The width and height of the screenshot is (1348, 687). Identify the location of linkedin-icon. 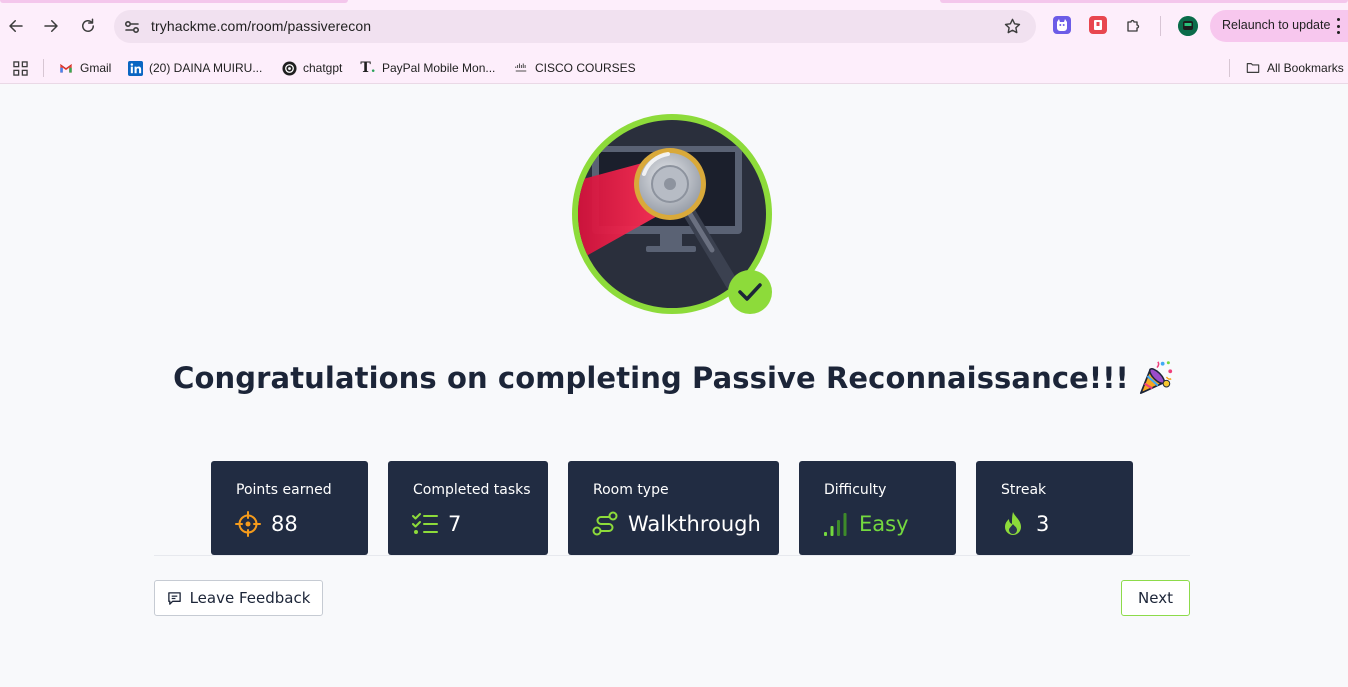
(135, 68).